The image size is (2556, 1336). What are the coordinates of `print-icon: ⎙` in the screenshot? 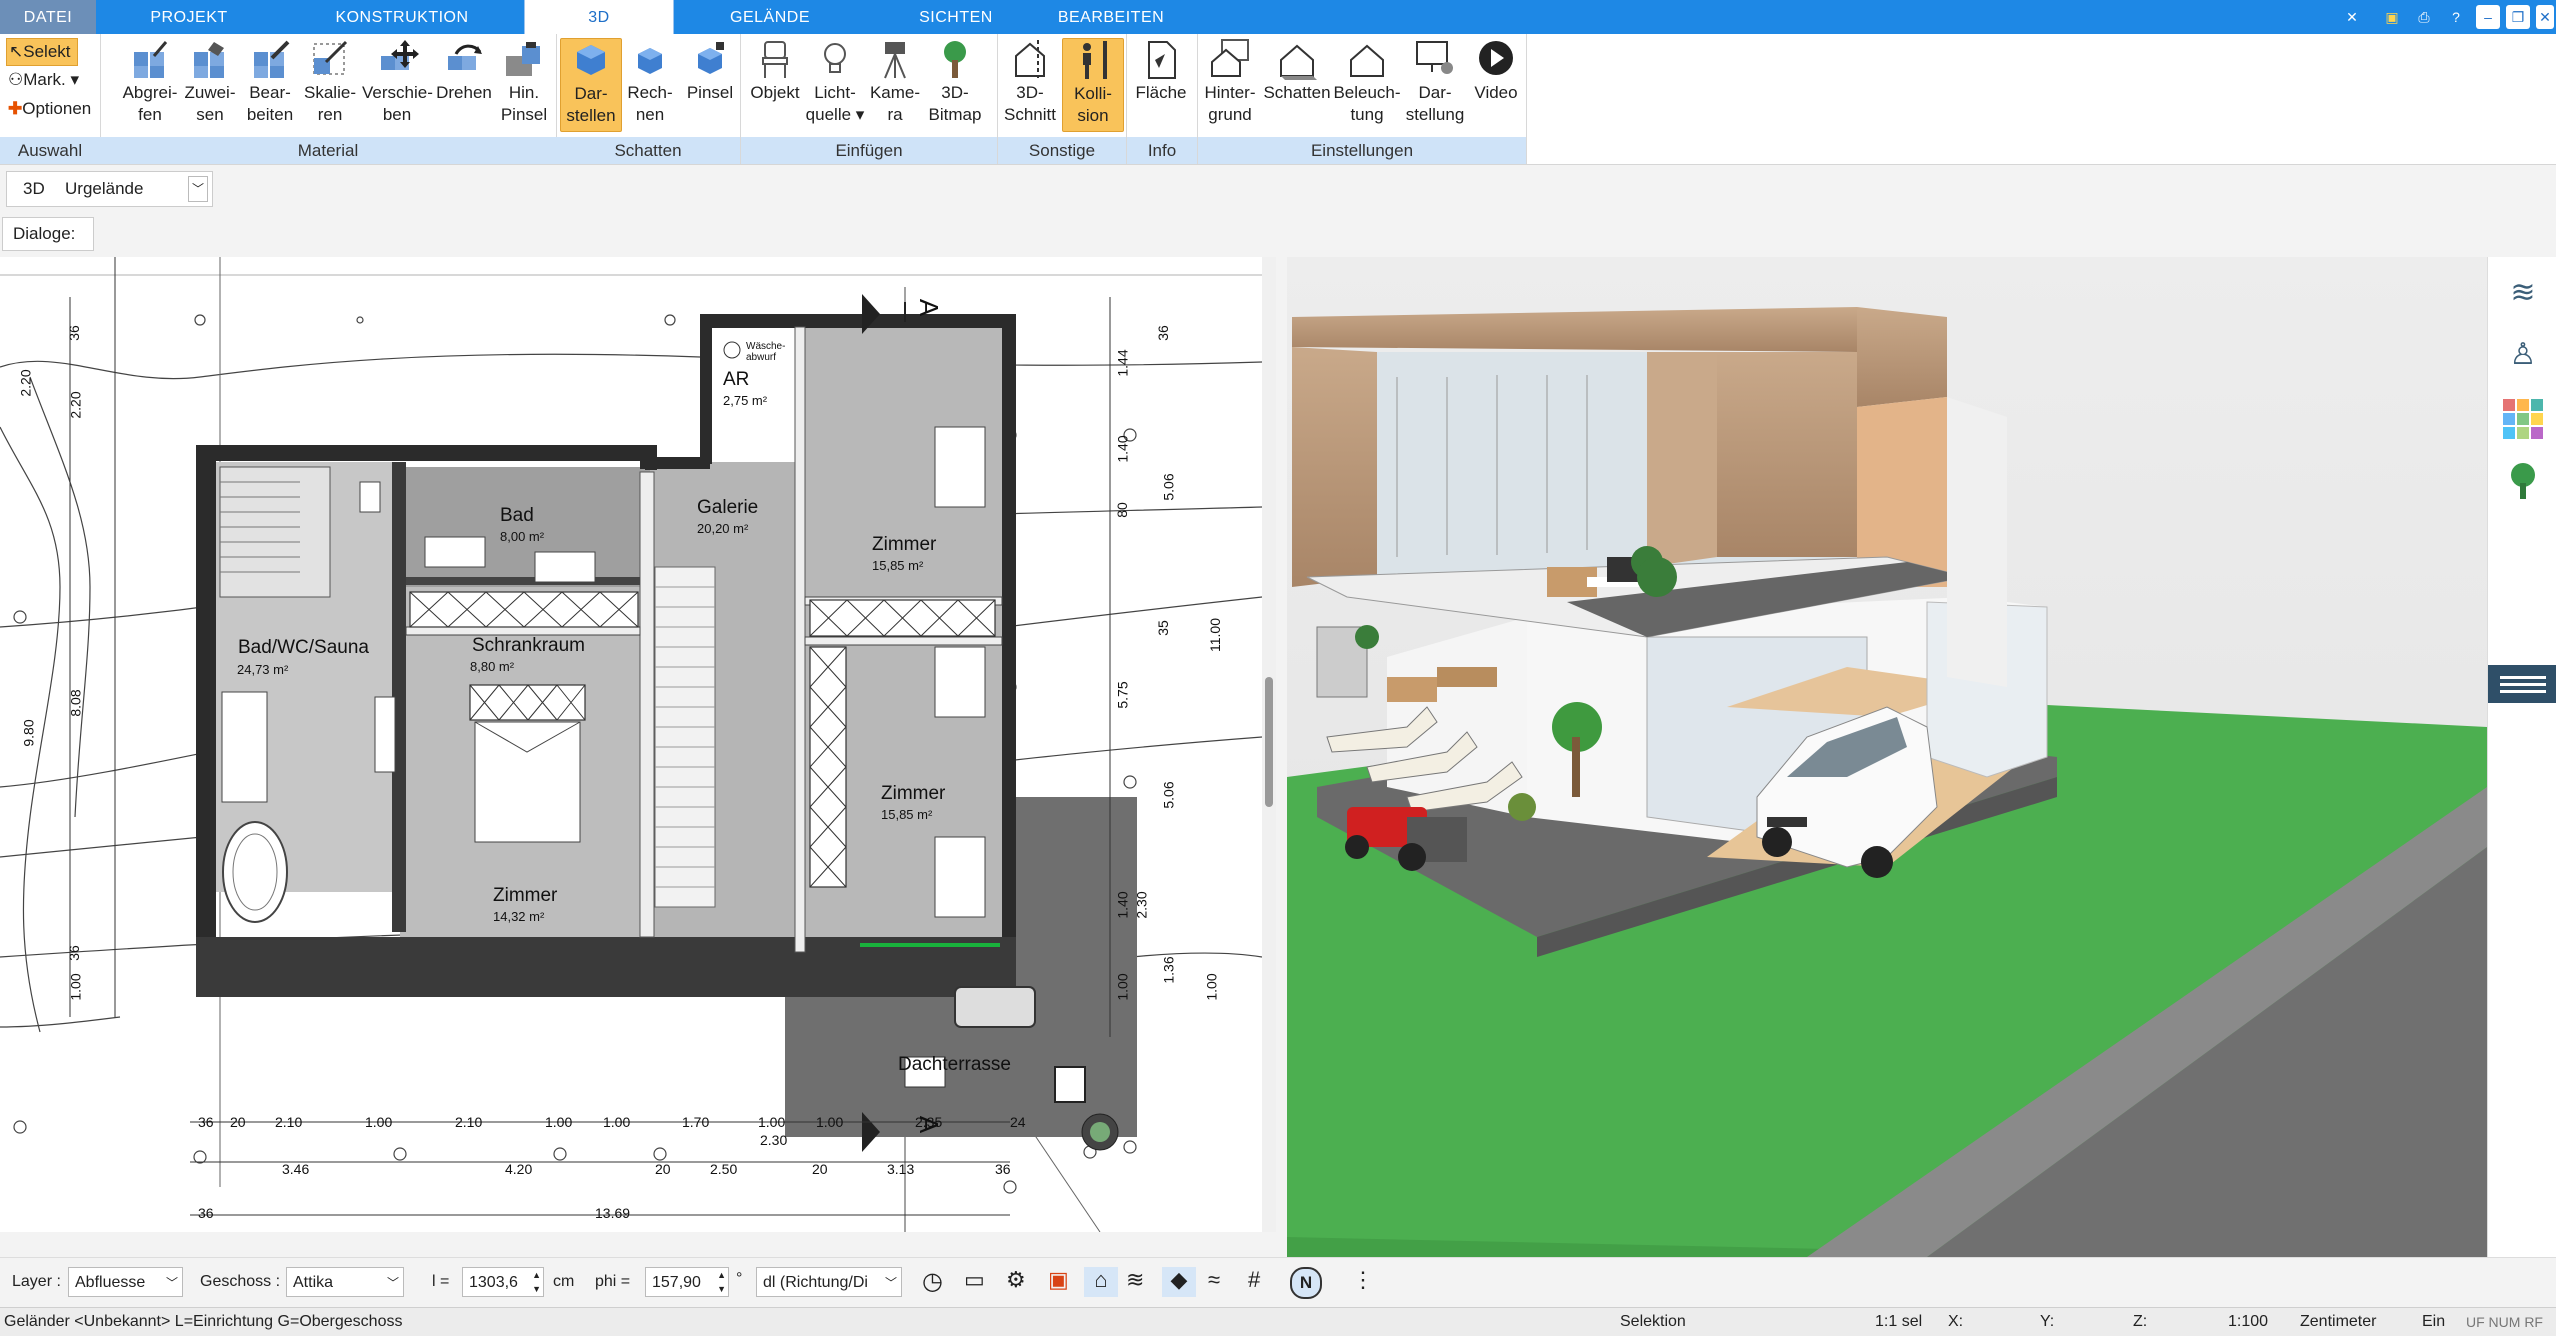 It's located at (2424, 17).